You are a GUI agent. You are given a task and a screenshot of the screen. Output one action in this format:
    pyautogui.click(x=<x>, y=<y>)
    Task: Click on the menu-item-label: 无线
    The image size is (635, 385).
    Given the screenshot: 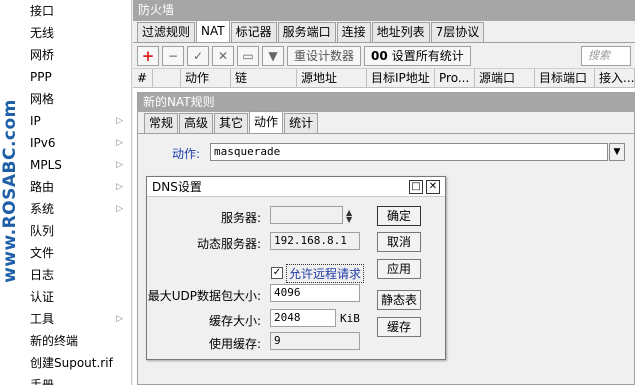 What is the action you would take?
    pyautogui.click(x=42, y=33)
    